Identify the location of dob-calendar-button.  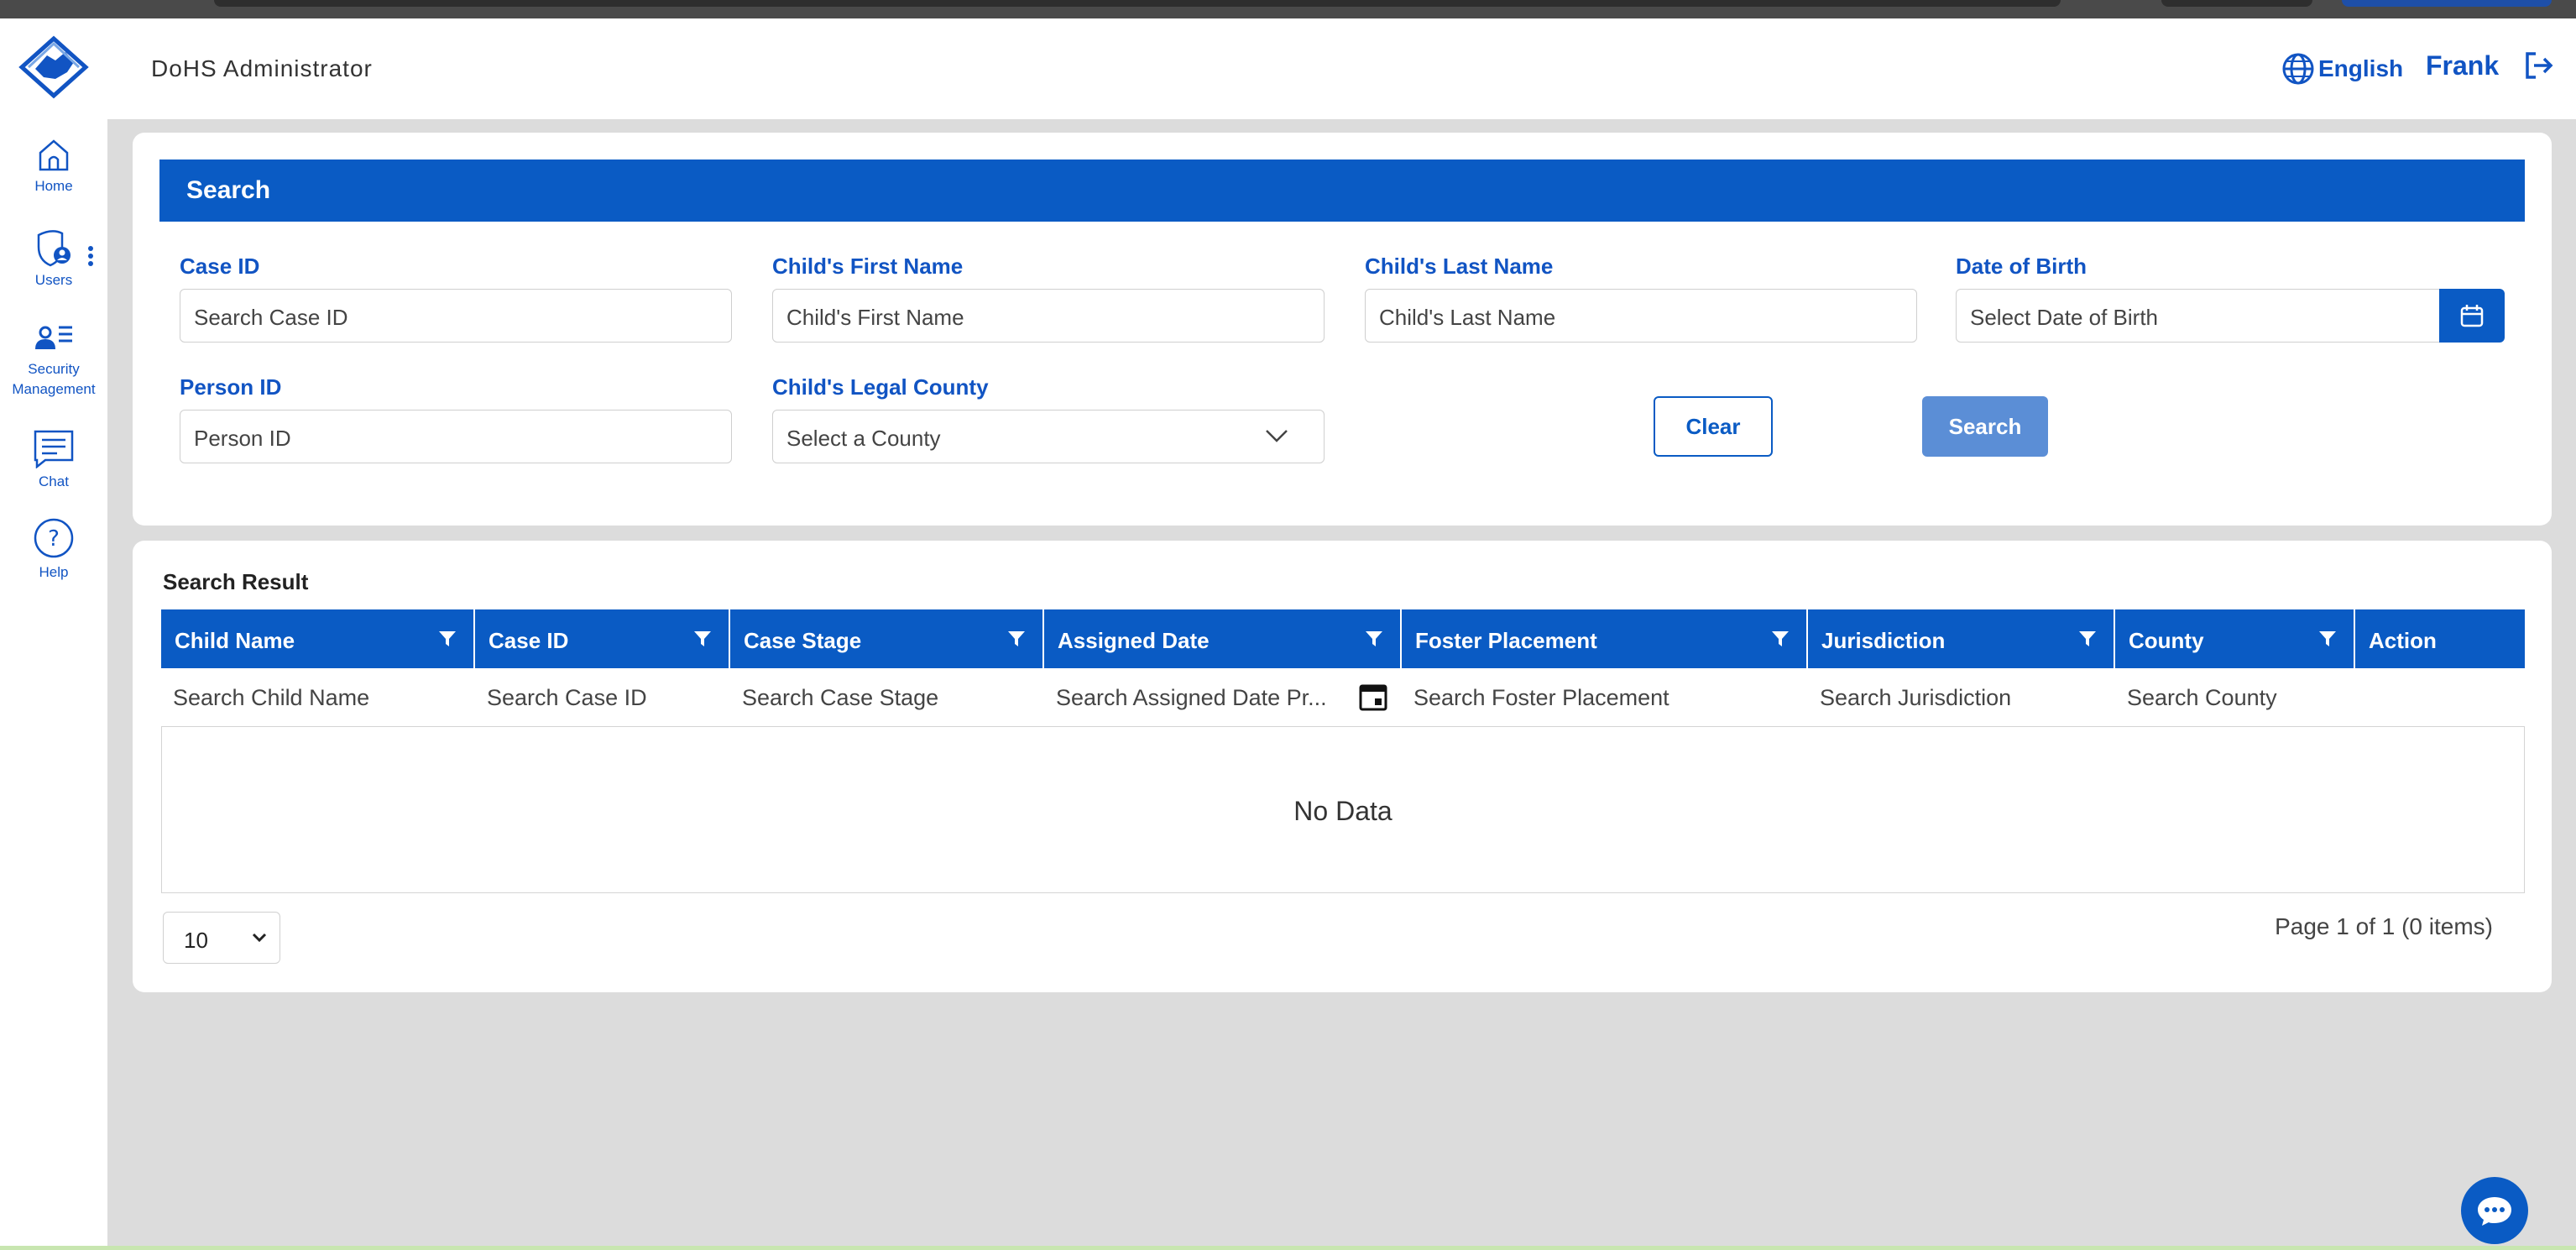
(2472, 316).